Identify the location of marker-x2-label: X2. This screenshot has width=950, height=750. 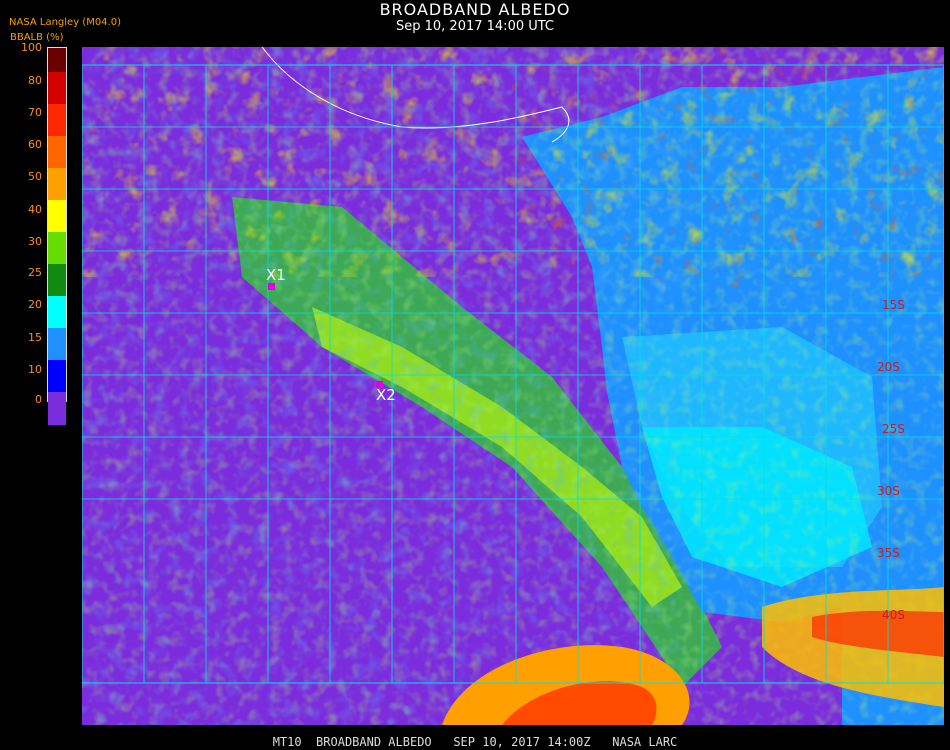
(386, 395).